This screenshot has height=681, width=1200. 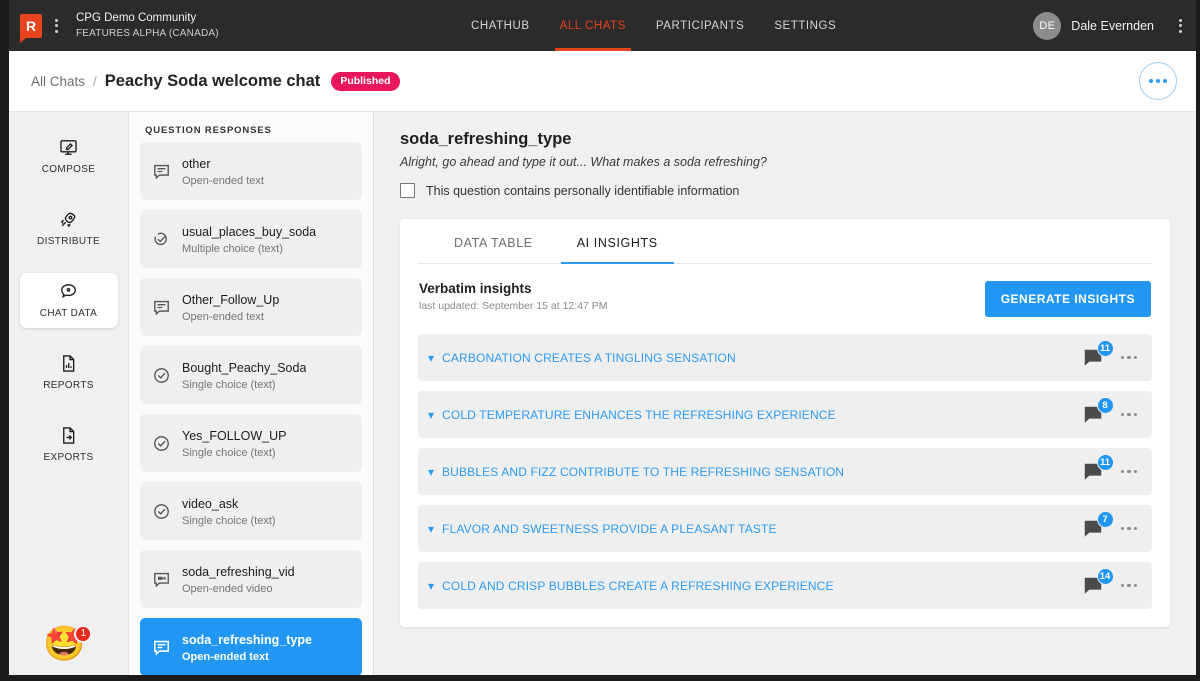 I want to click on question-item-yes-follow-up: Yes_FOLLOW_UP Single choice (text), so click(x=251, y=443).